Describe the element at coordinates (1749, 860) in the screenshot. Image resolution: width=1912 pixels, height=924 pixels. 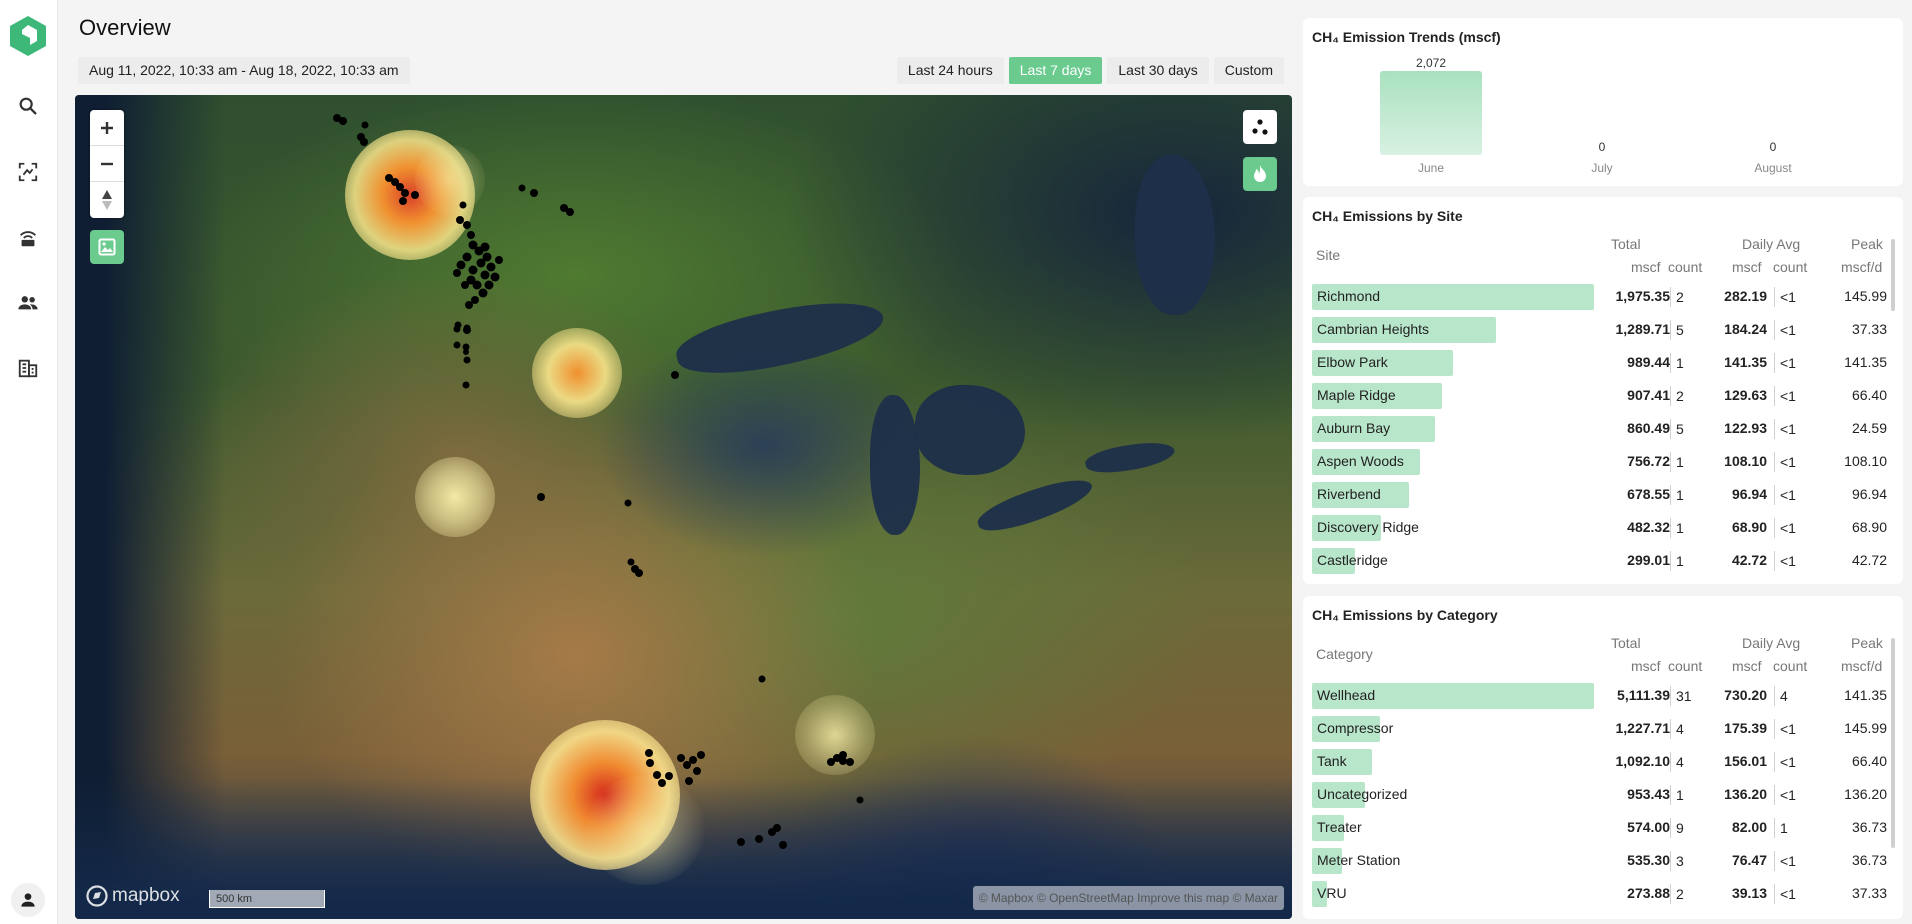
I see `daily-avg-mscf: 76.47` at that location.